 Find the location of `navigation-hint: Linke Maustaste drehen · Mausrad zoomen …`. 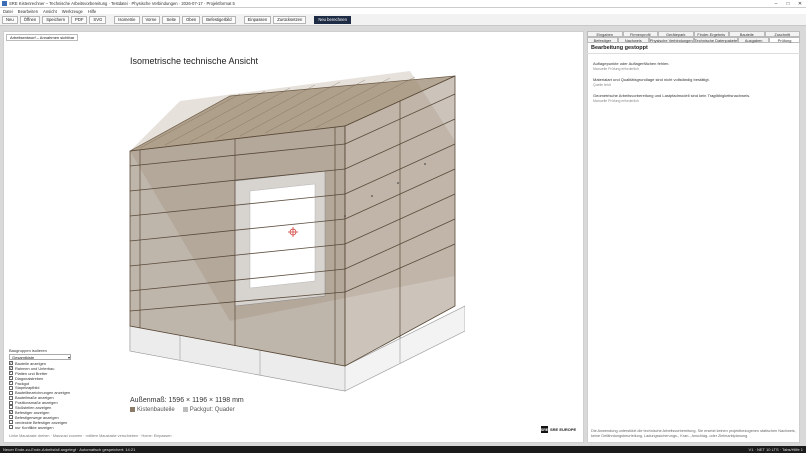

navigation-hint: Linke Maustaste drehen · Mausrad zoomen … is located at coordinates (90, 436).